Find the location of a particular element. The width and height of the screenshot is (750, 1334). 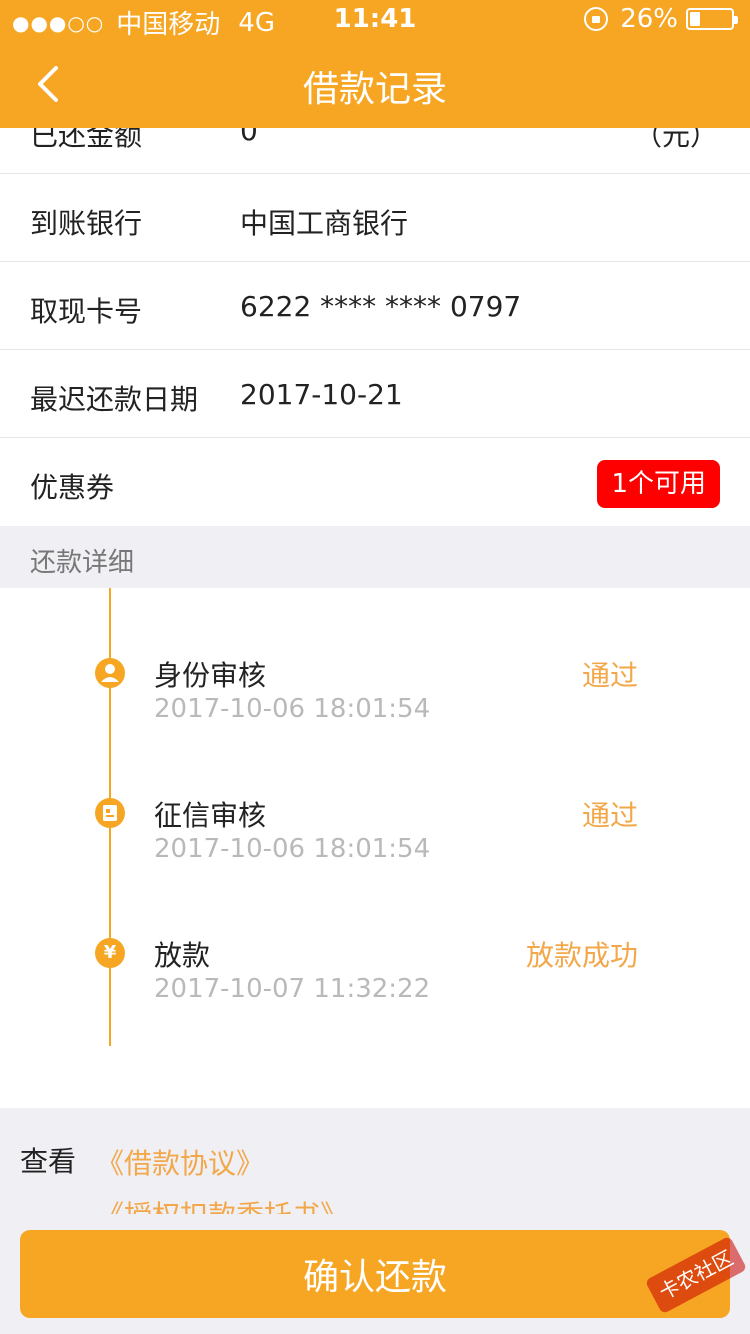

info-value: 6222 **** **** 0797 is located at coordinates (381, 306).